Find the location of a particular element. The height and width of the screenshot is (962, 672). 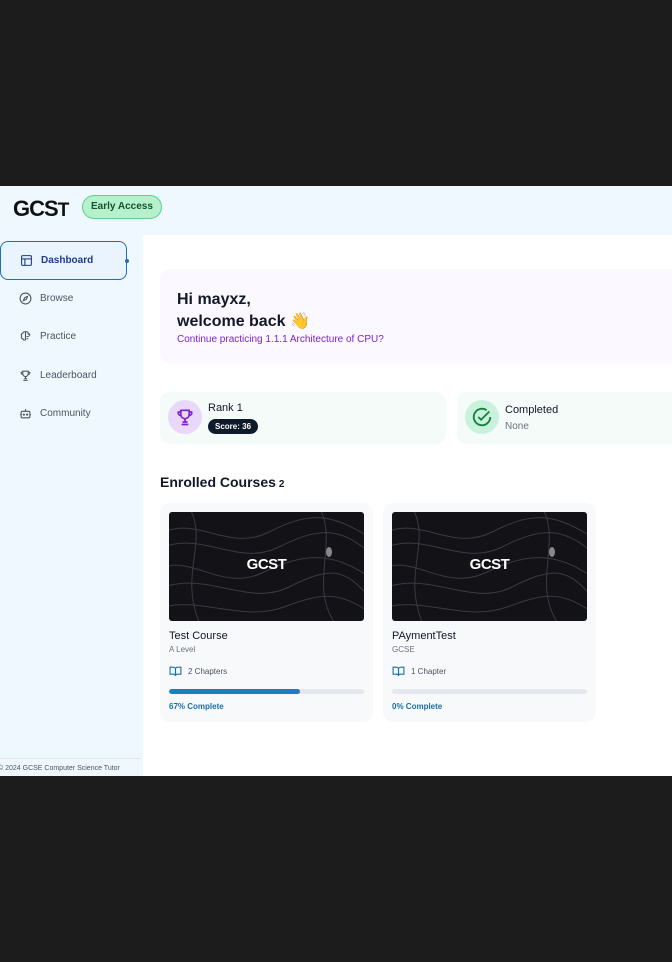

chapter-count-label: 2 Chapters is located at coordinates (208, 671).